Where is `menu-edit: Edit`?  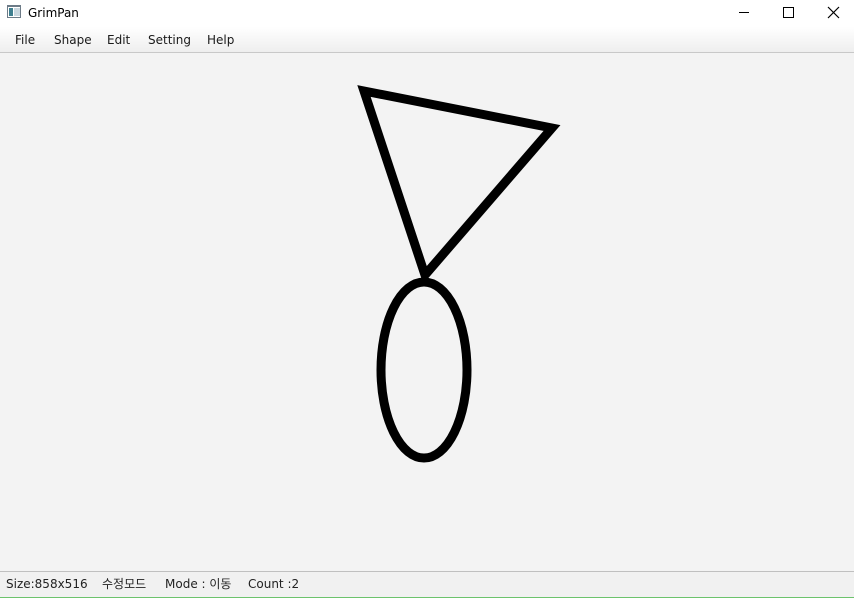
menu-edit: Edit is located at coordinates (118, 40).